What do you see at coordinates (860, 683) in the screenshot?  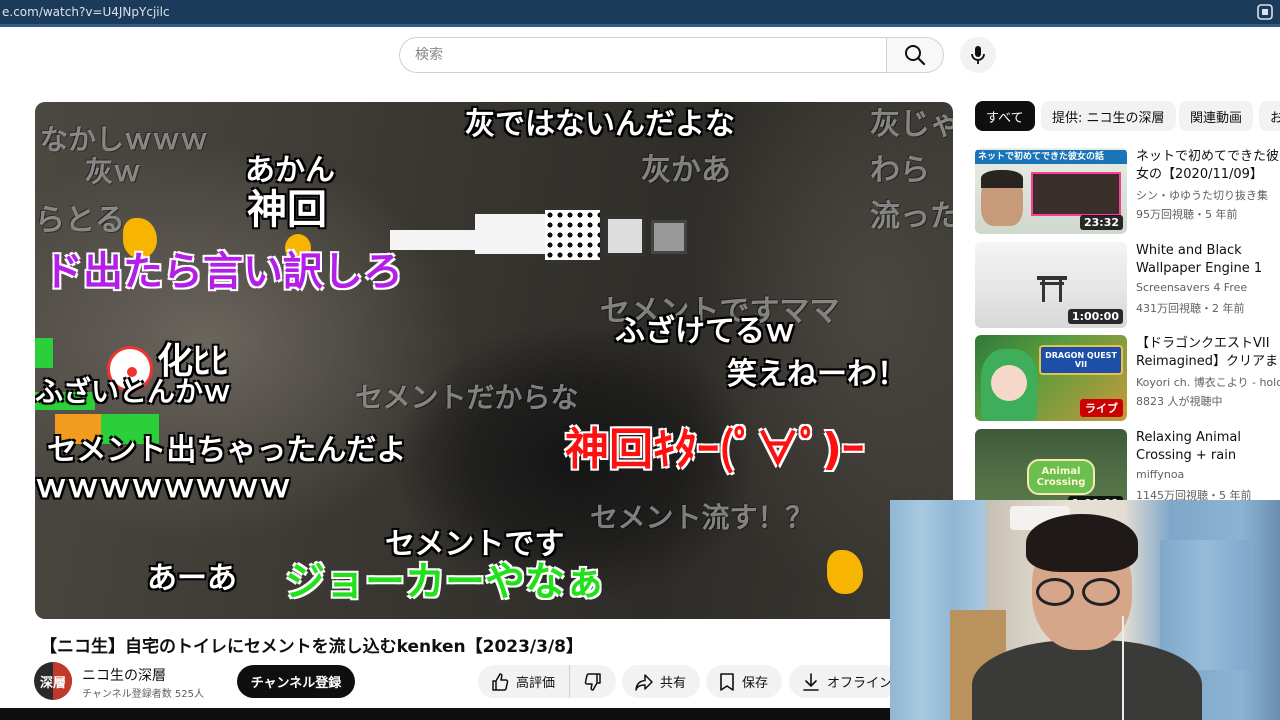 I see `download-label: オフライン` at bounding box center [860, 683].